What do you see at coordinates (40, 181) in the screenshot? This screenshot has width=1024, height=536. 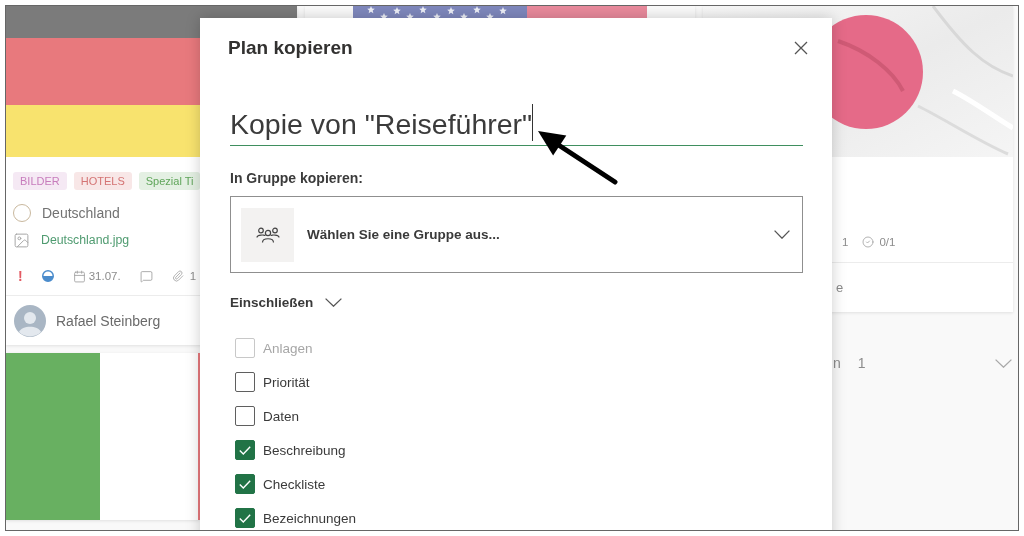 I see `label-tag: BILDER` at bounding box center [40, 181].